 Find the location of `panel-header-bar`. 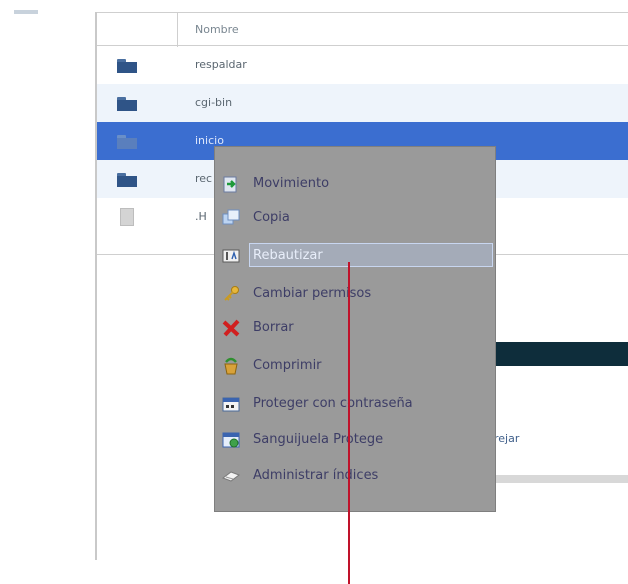

panel-header-bar is located at coordinates (561, 354).